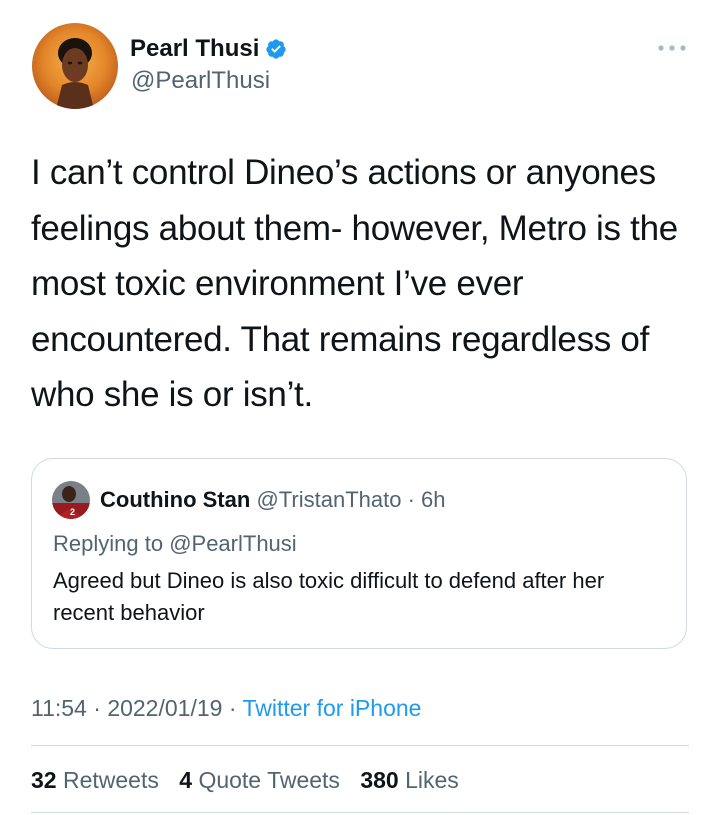  I want to click on tweet-stats: 32 Retweets 4 Quote Tweets 380 Likes, so click(245, 780).